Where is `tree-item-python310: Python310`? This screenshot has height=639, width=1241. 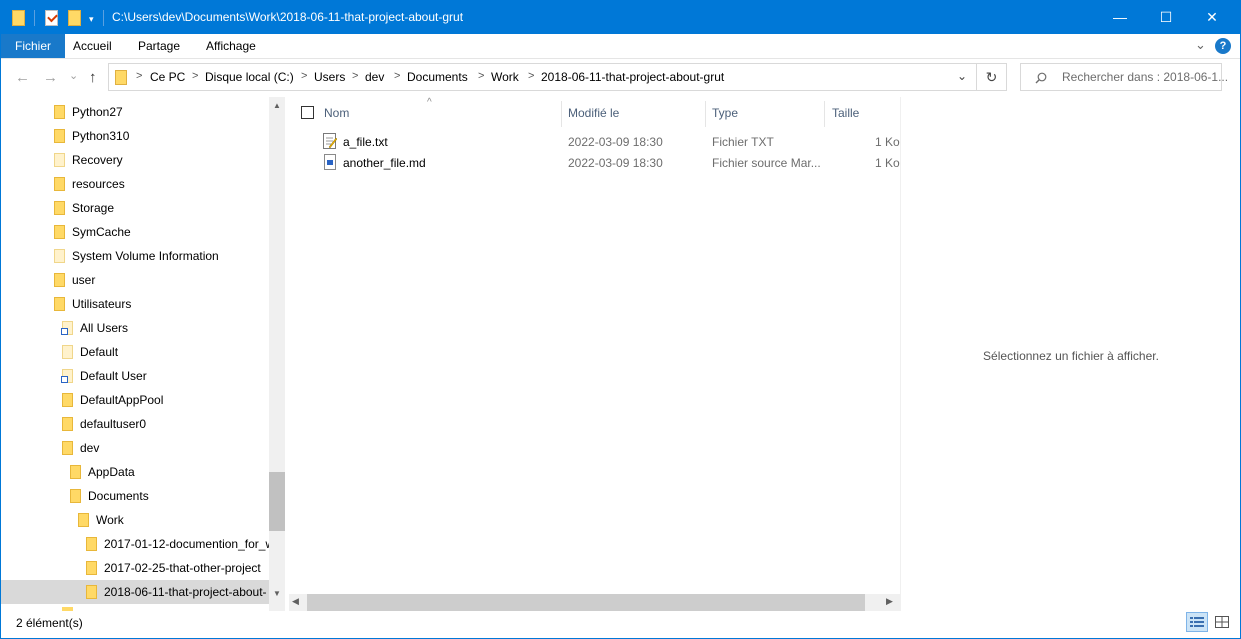
tree-item-python310: Python310 is located at coordinates (135, 136).